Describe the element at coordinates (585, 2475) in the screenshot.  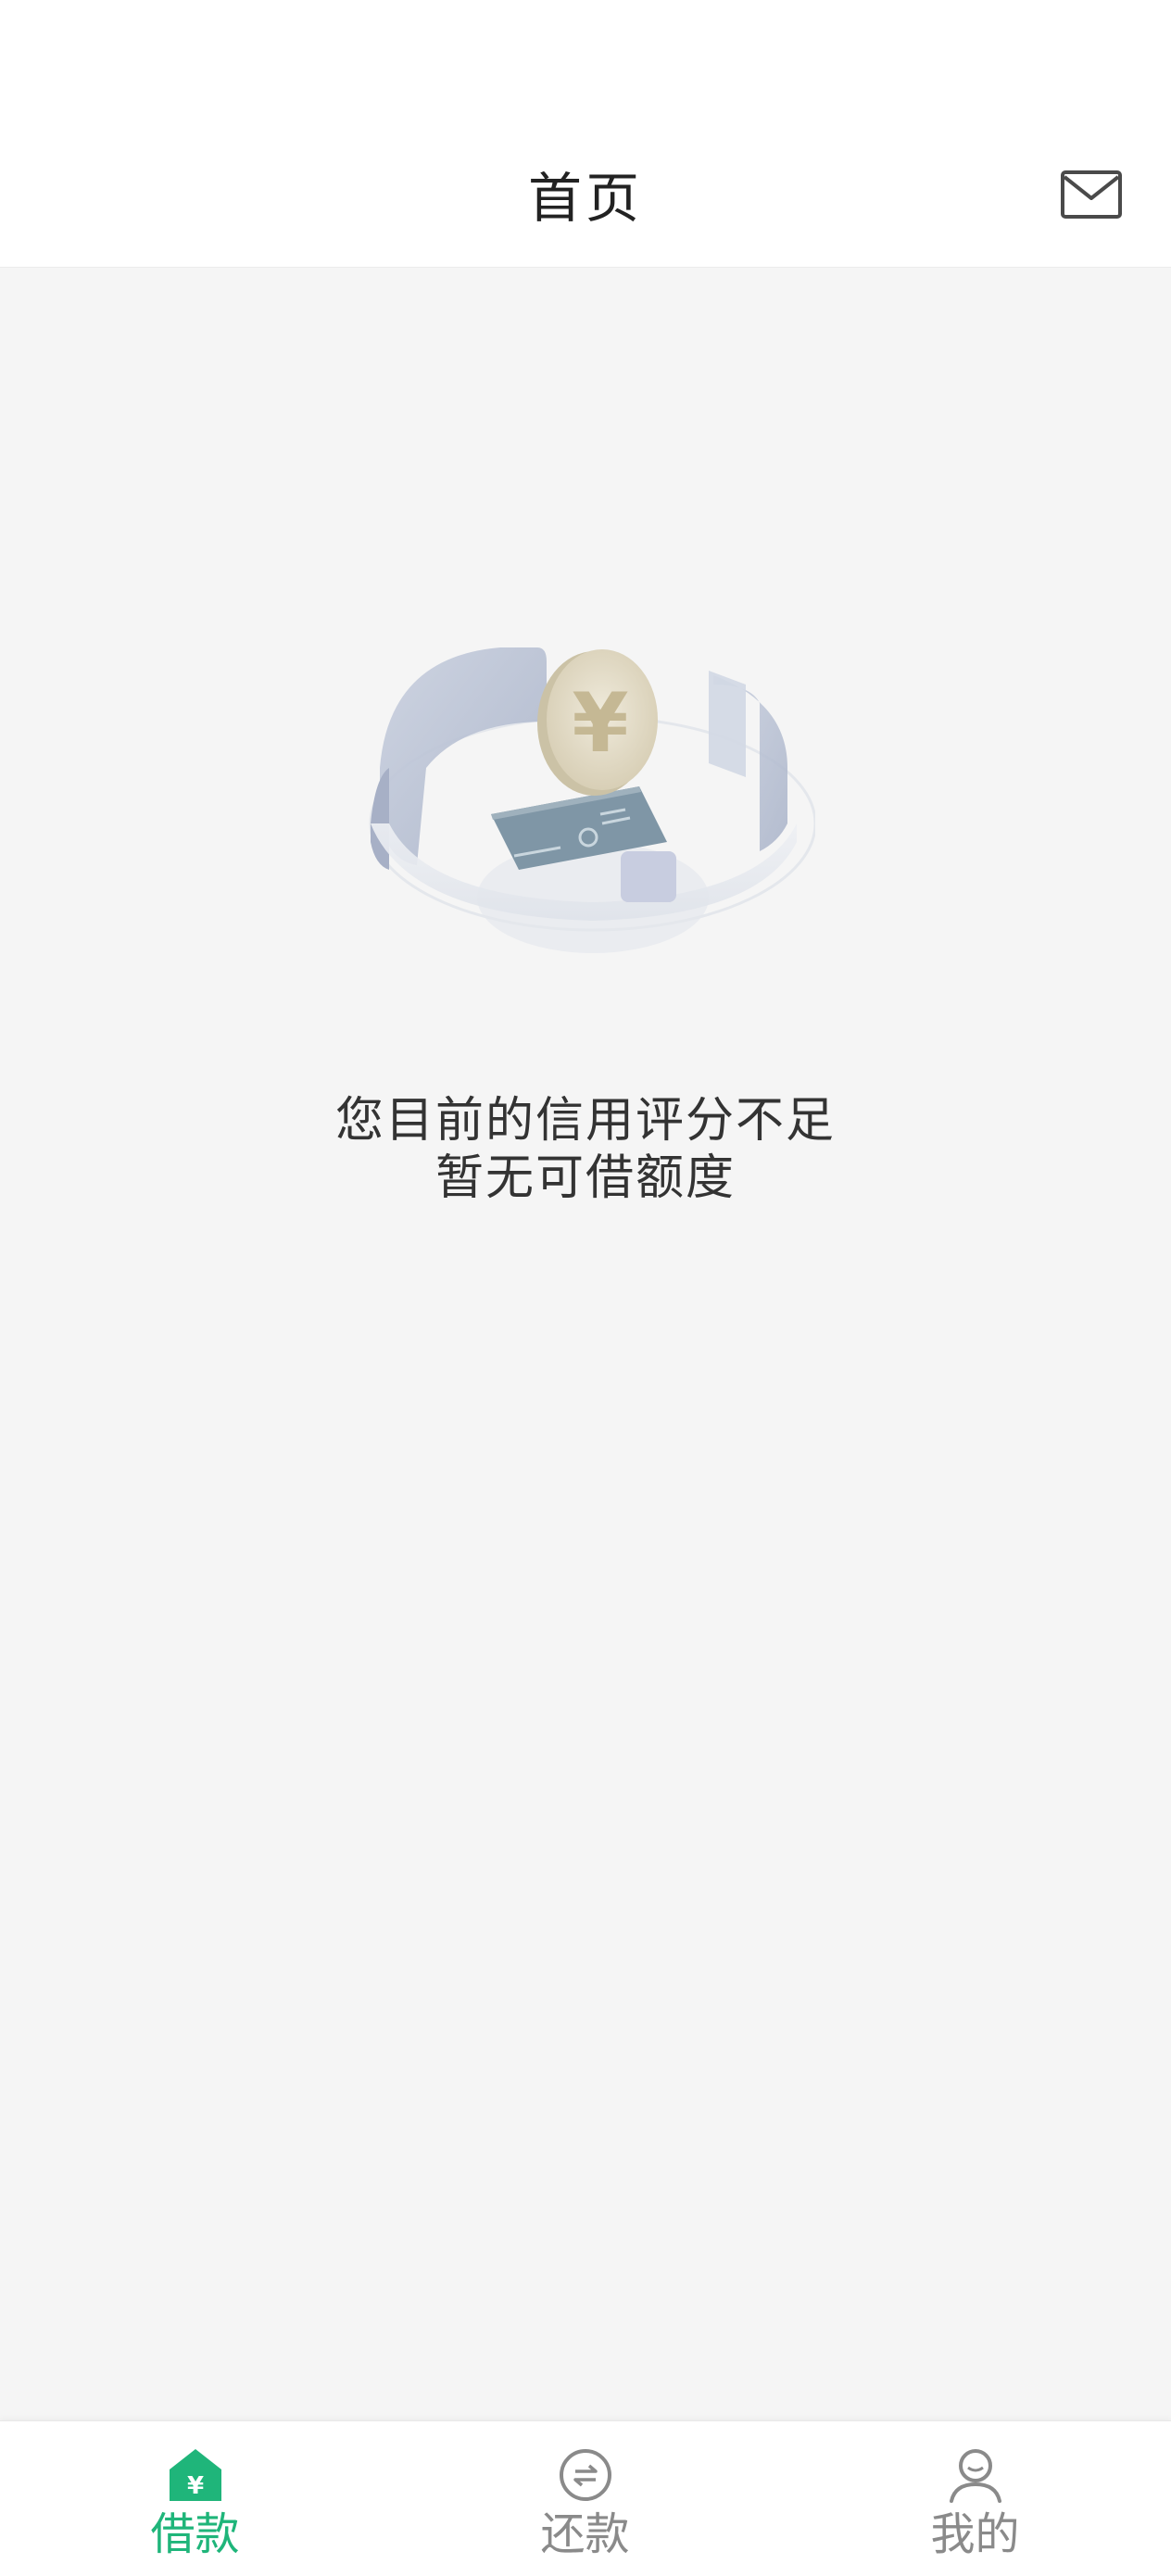
I see `repay-exchange-icon` at that location.